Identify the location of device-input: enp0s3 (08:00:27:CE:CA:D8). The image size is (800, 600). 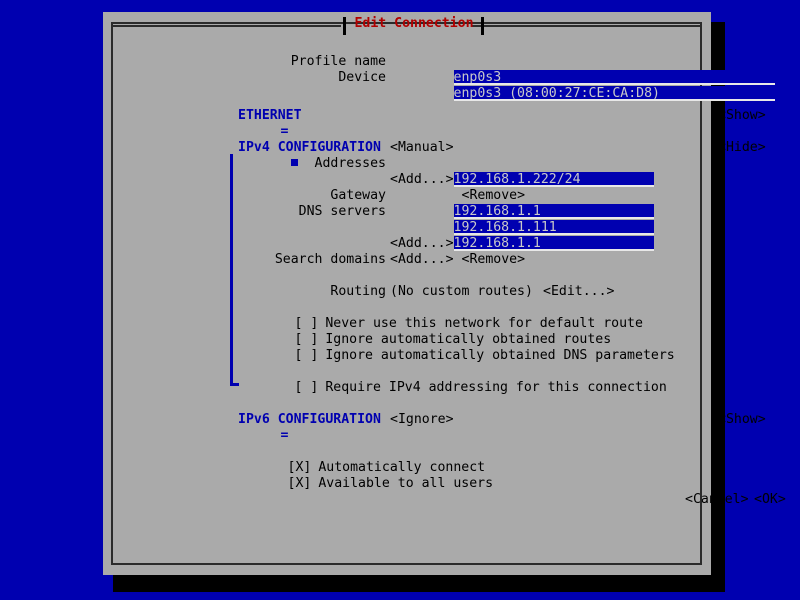
(614, 93).